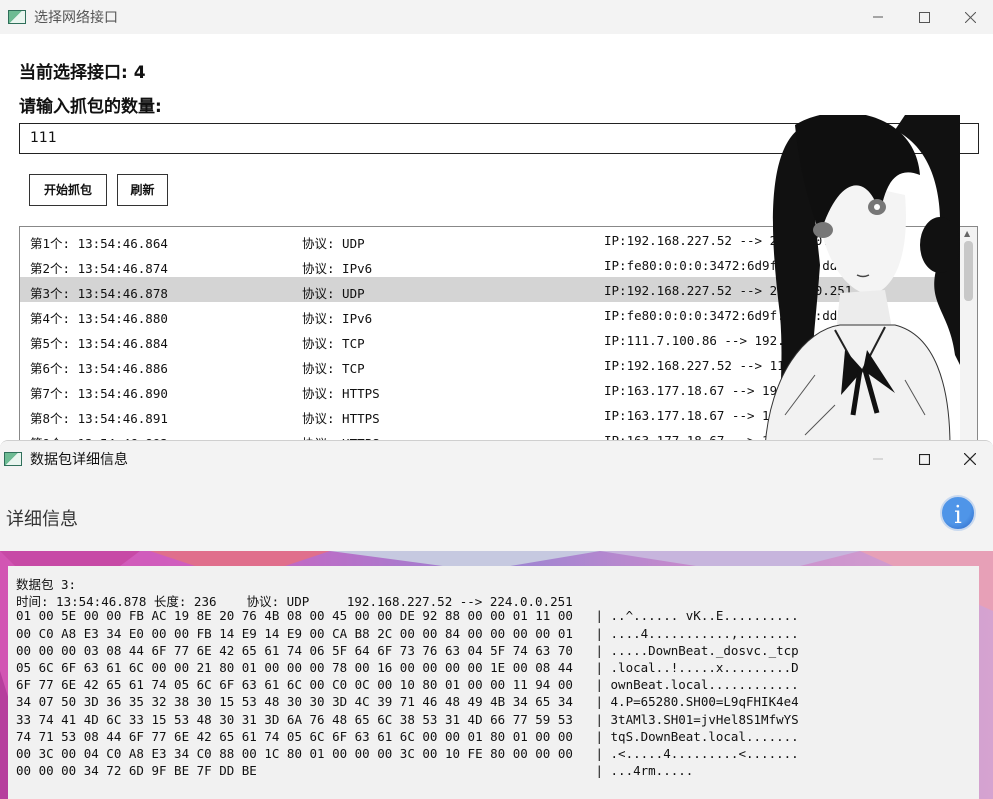 The image size is (993, 799). What do you see at coordinates (99, 343) in the screenshot?
I see `packet-time: 第5个: 13:54:46.884` at bounding box center [99, 343].